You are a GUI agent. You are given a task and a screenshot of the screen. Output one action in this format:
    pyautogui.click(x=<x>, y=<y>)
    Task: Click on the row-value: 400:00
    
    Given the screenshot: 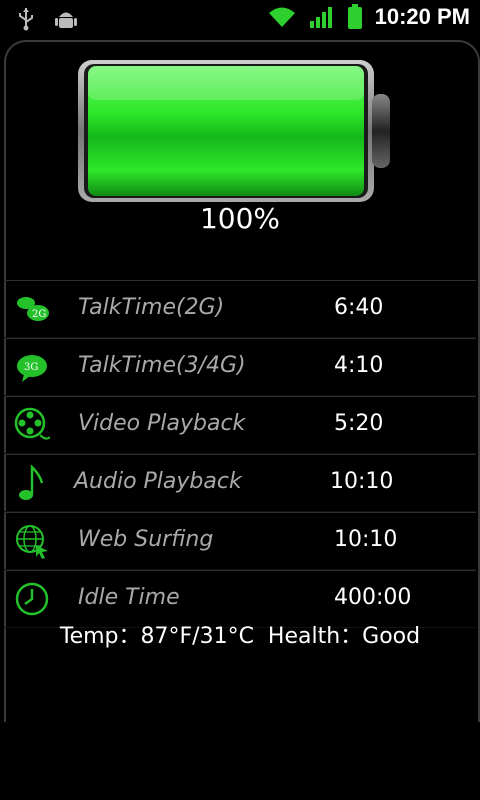 What is the action you would take?
    pyautogui.click(x=373, y=597)
    